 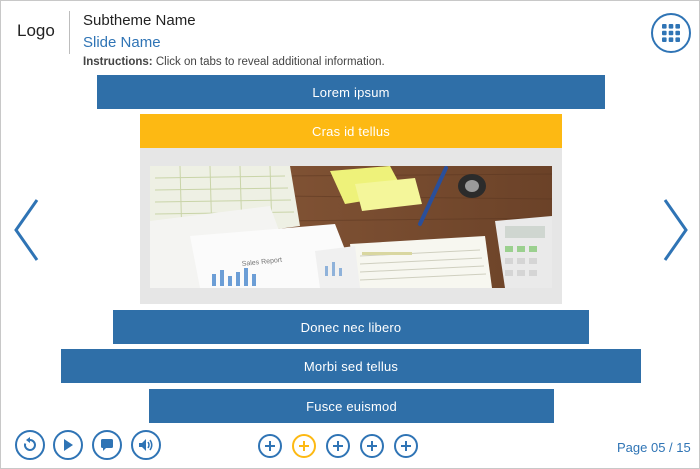 What do you see at coordinates (654, 447) in the screenshot?
I see `page-counter: Page 05 / 15` at bounding box center [654, 447].